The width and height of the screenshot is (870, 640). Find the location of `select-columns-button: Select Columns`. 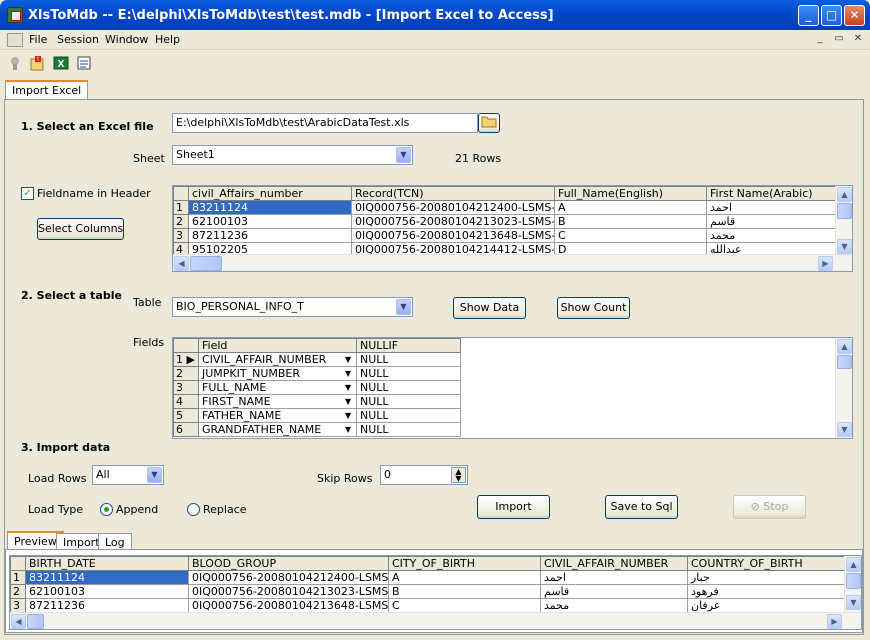

select-columns-button: Select Columns is located at coordinates (80, 229).